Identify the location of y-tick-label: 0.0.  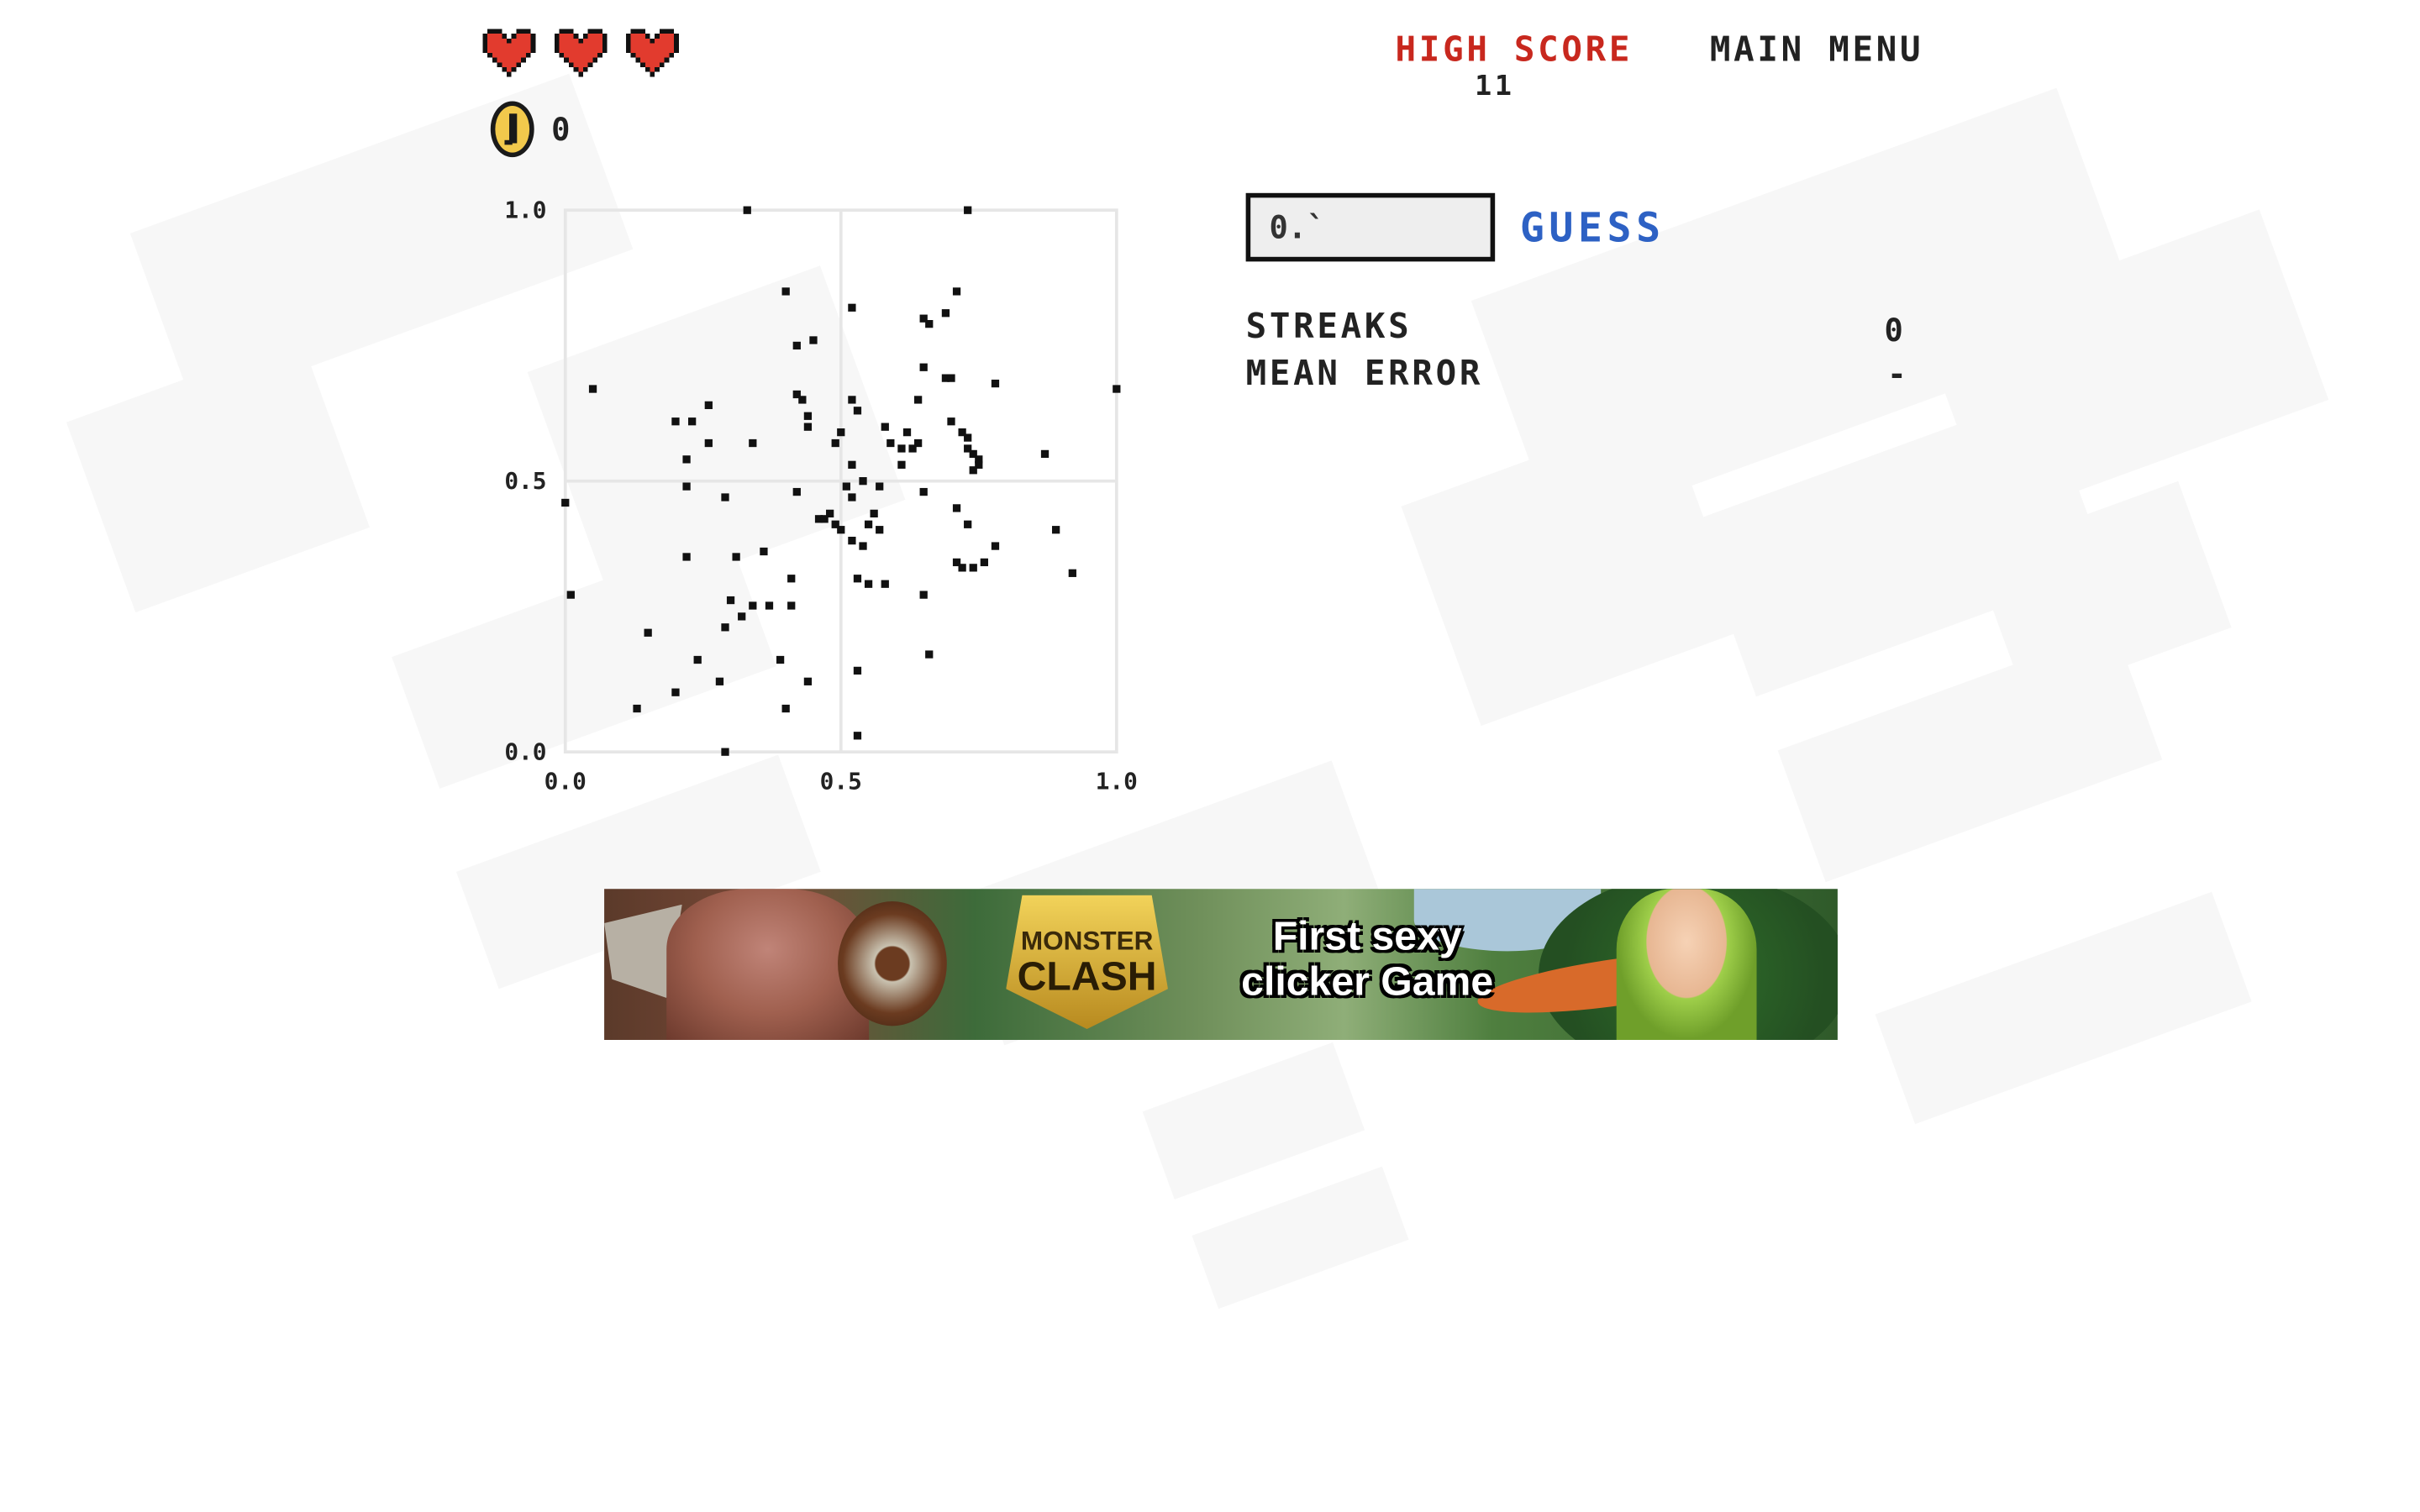
(525, 751).